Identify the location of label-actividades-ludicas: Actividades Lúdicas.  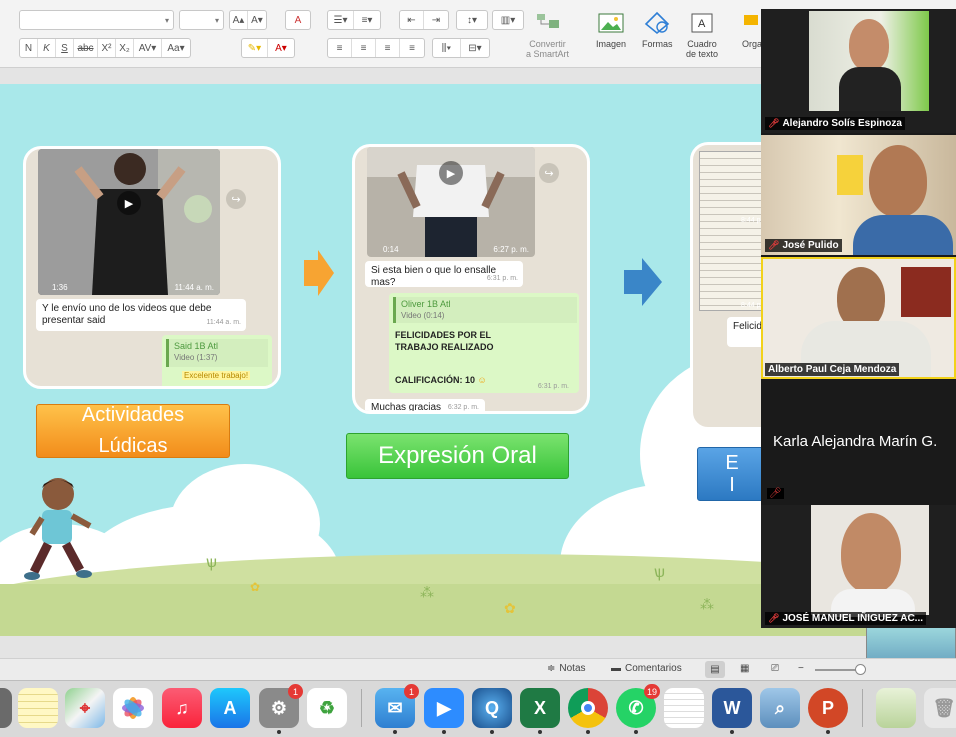
(133, 431).